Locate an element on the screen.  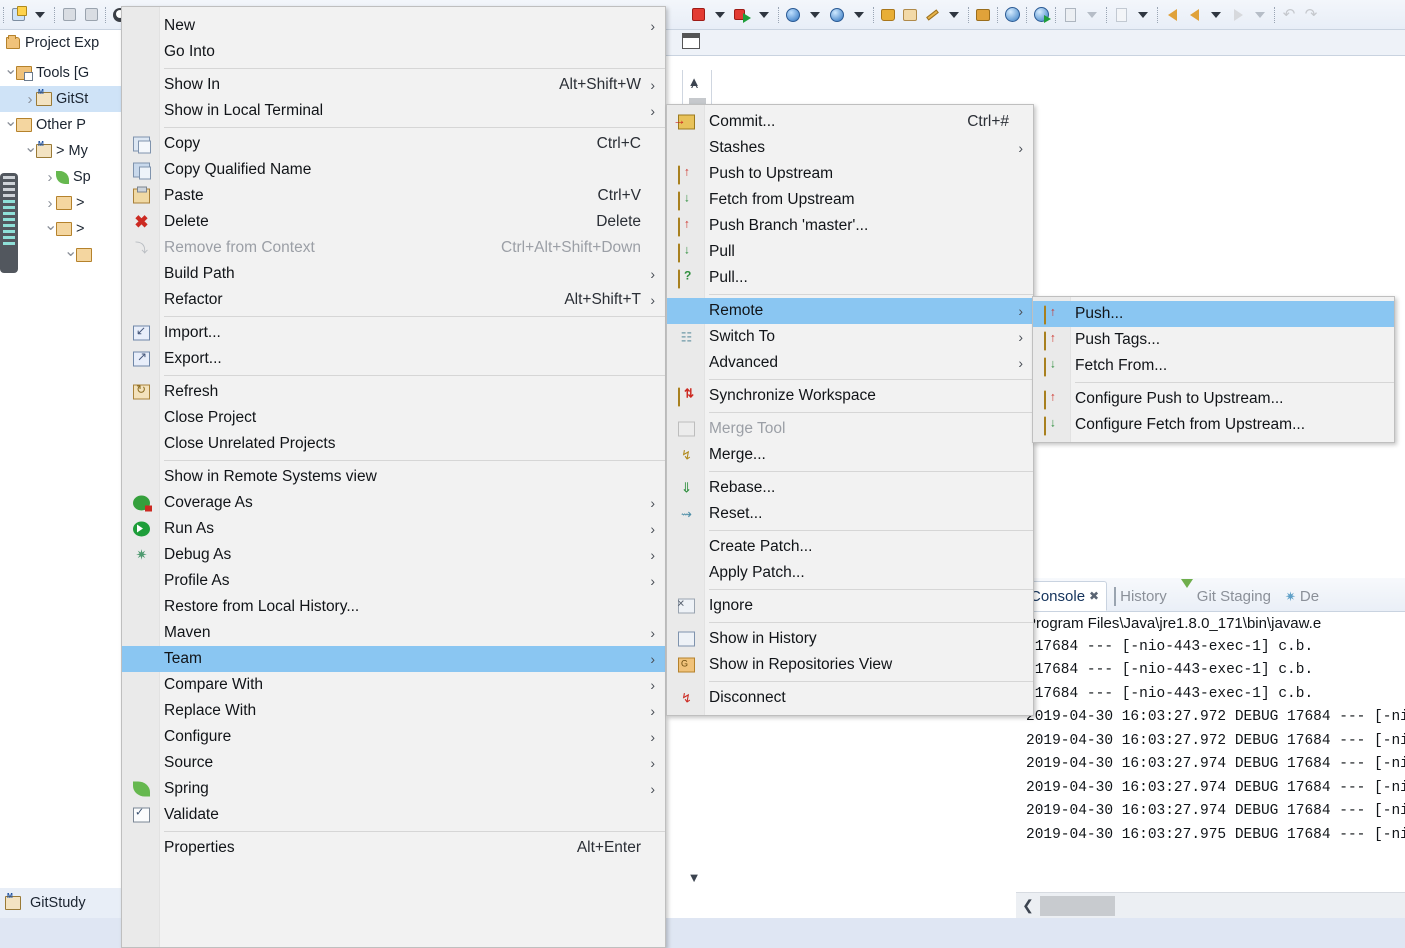
menu-item-build-path: Build Path › is located at coordinates (393, 274).